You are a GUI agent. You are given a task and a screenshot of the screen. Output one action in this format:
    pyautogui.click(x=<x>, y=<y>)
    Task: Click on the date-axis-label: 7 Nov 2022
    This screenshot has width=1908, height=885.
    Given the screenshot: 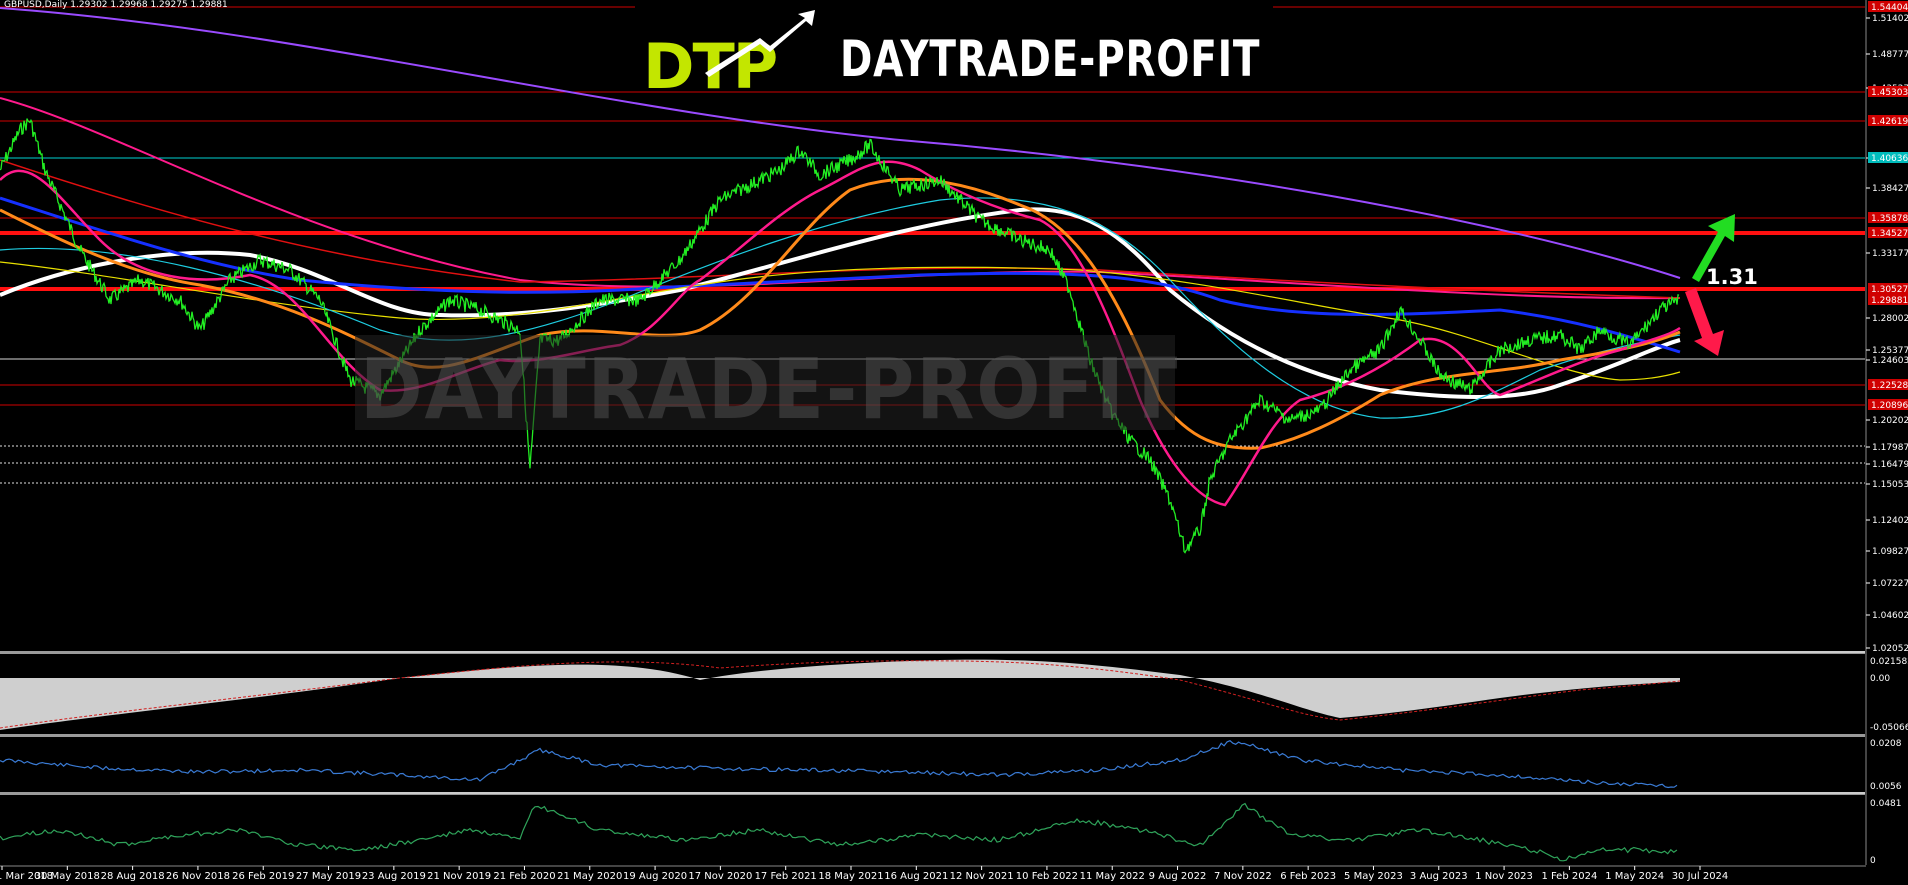 What is the action you would take?
    pyautogui.click(x=1243, y=876)
    